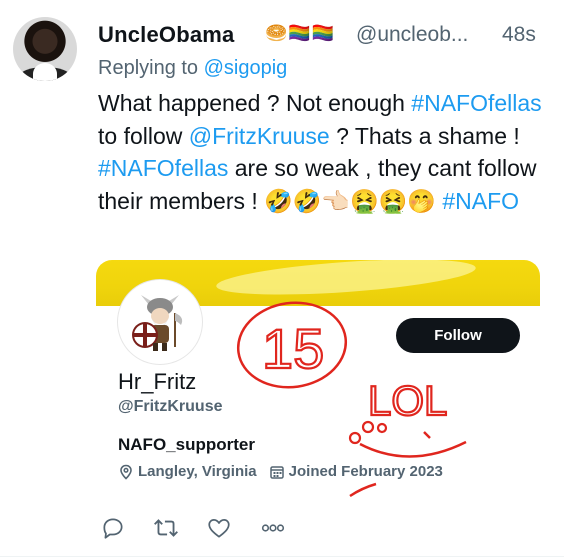 The image size is (564, 558). What do you see at coordinates (282, 556) in the screenshot?
I see `bottom-divider` at bounding box center [282, 556].